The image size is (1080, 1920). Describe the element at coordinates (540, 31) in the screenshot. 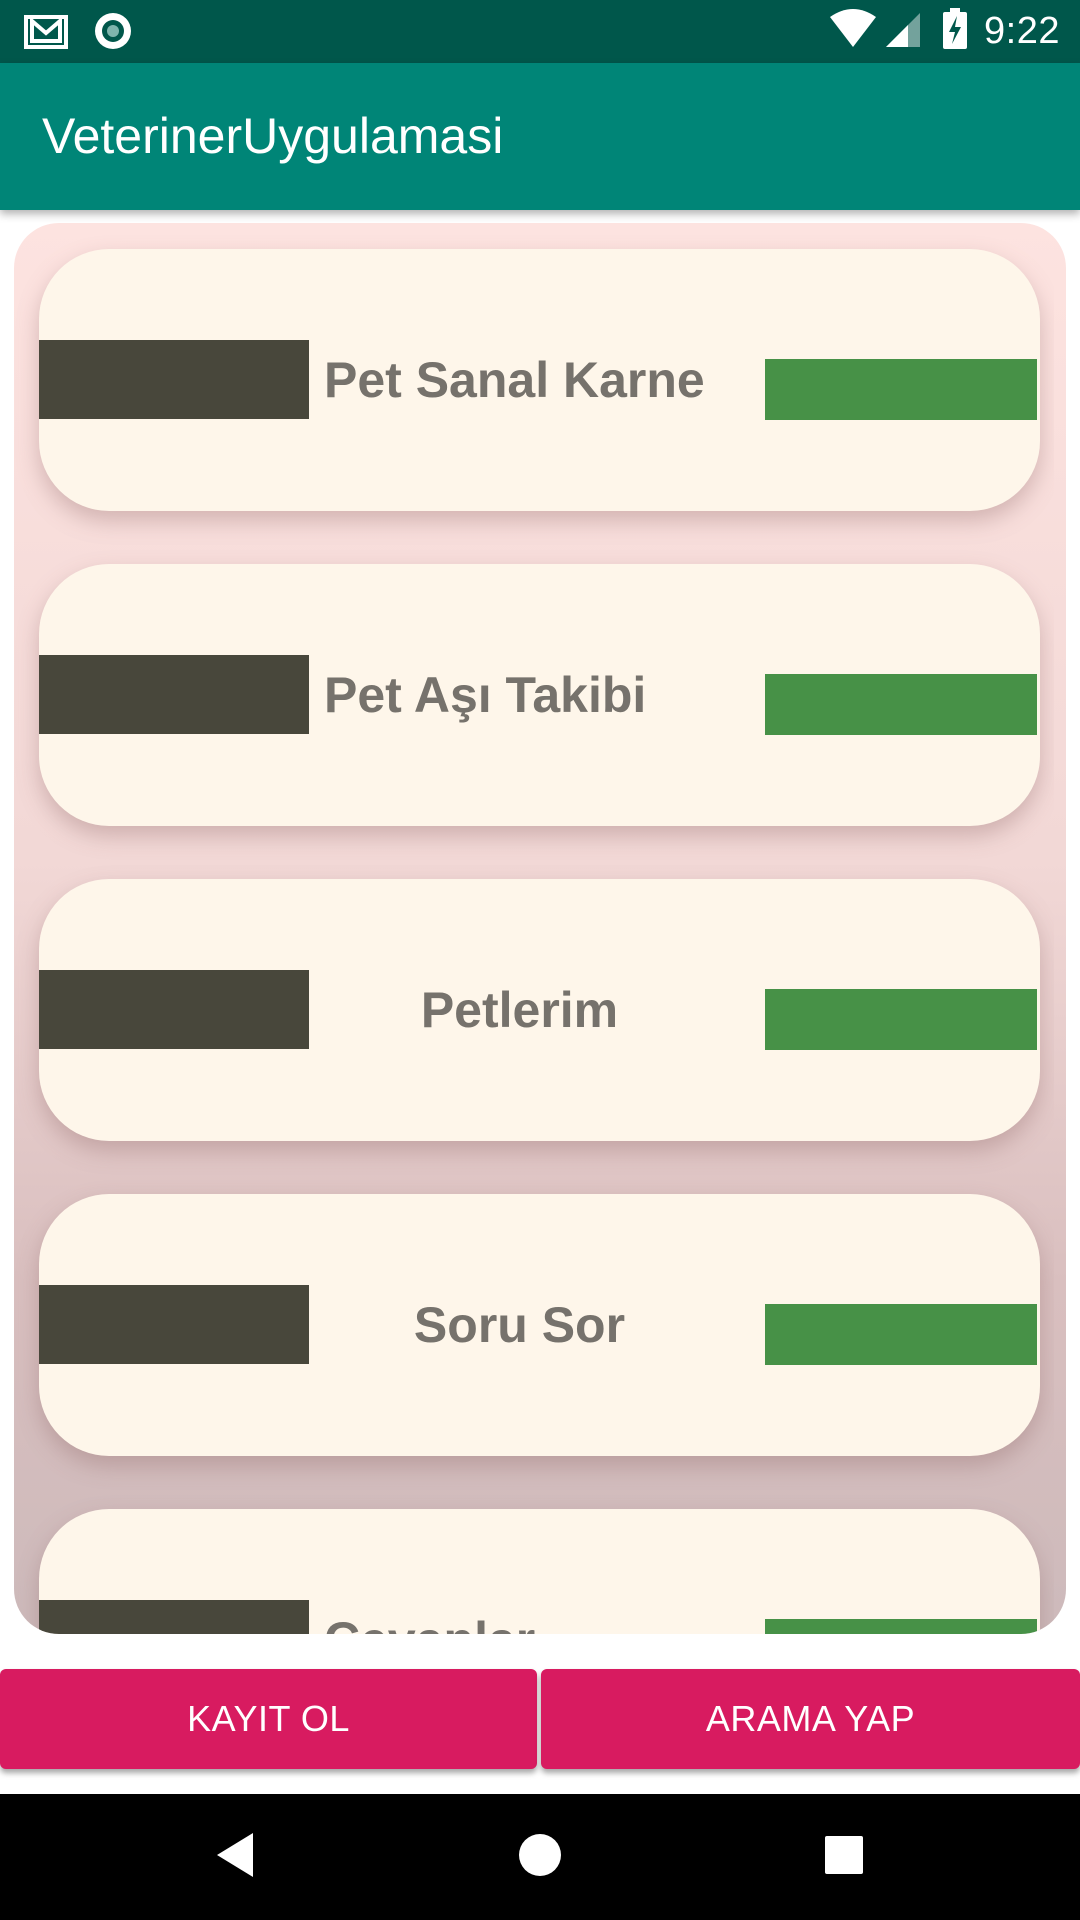

I see `status-bar: 9:22` at that location.